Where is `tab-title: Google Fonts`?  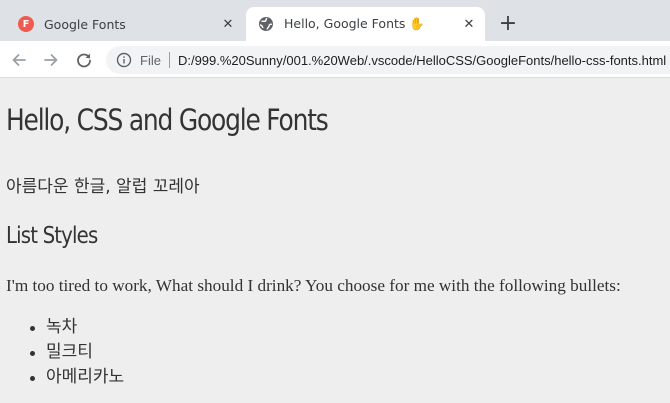
tab-title: Google Fonts is located at coordinates (85, 24).